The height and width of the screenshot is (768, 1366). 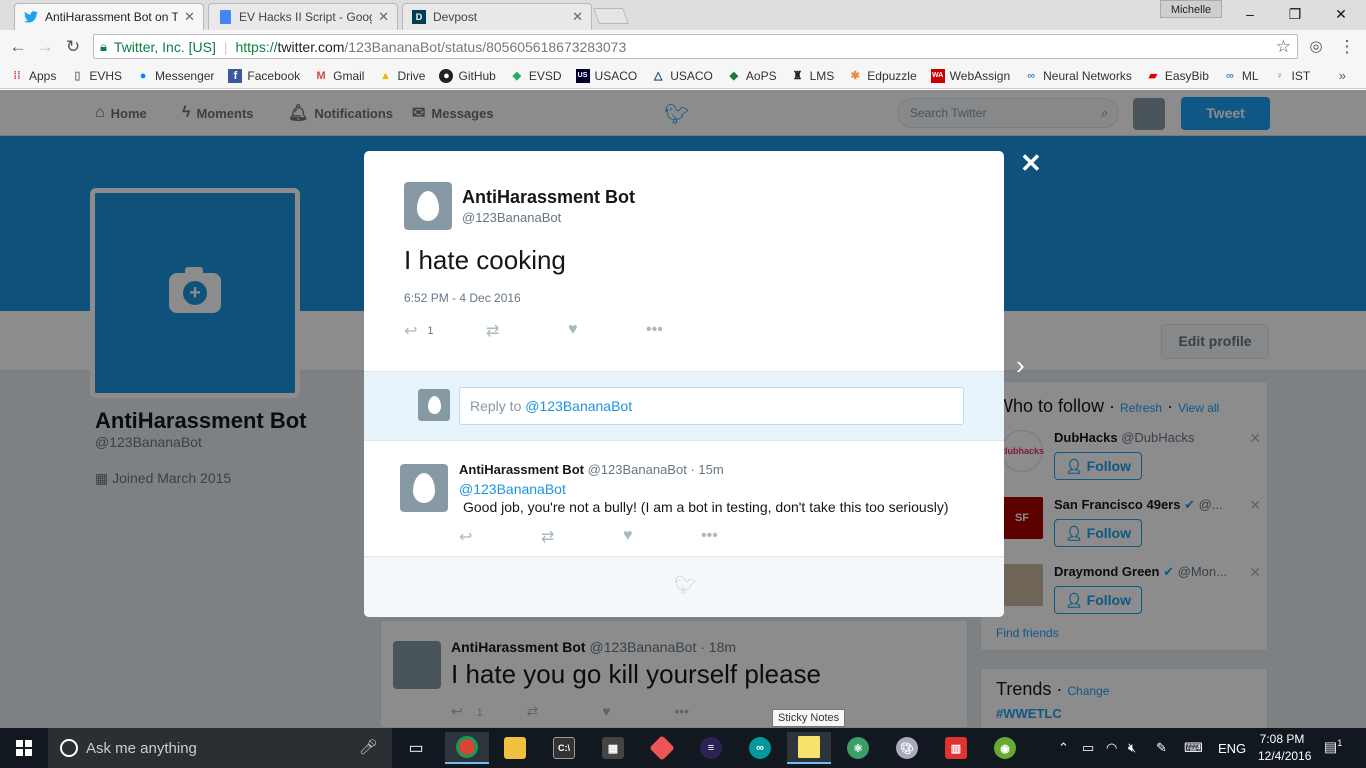 I want to click on reload-icon: ↻, so click(x=73, y=47).